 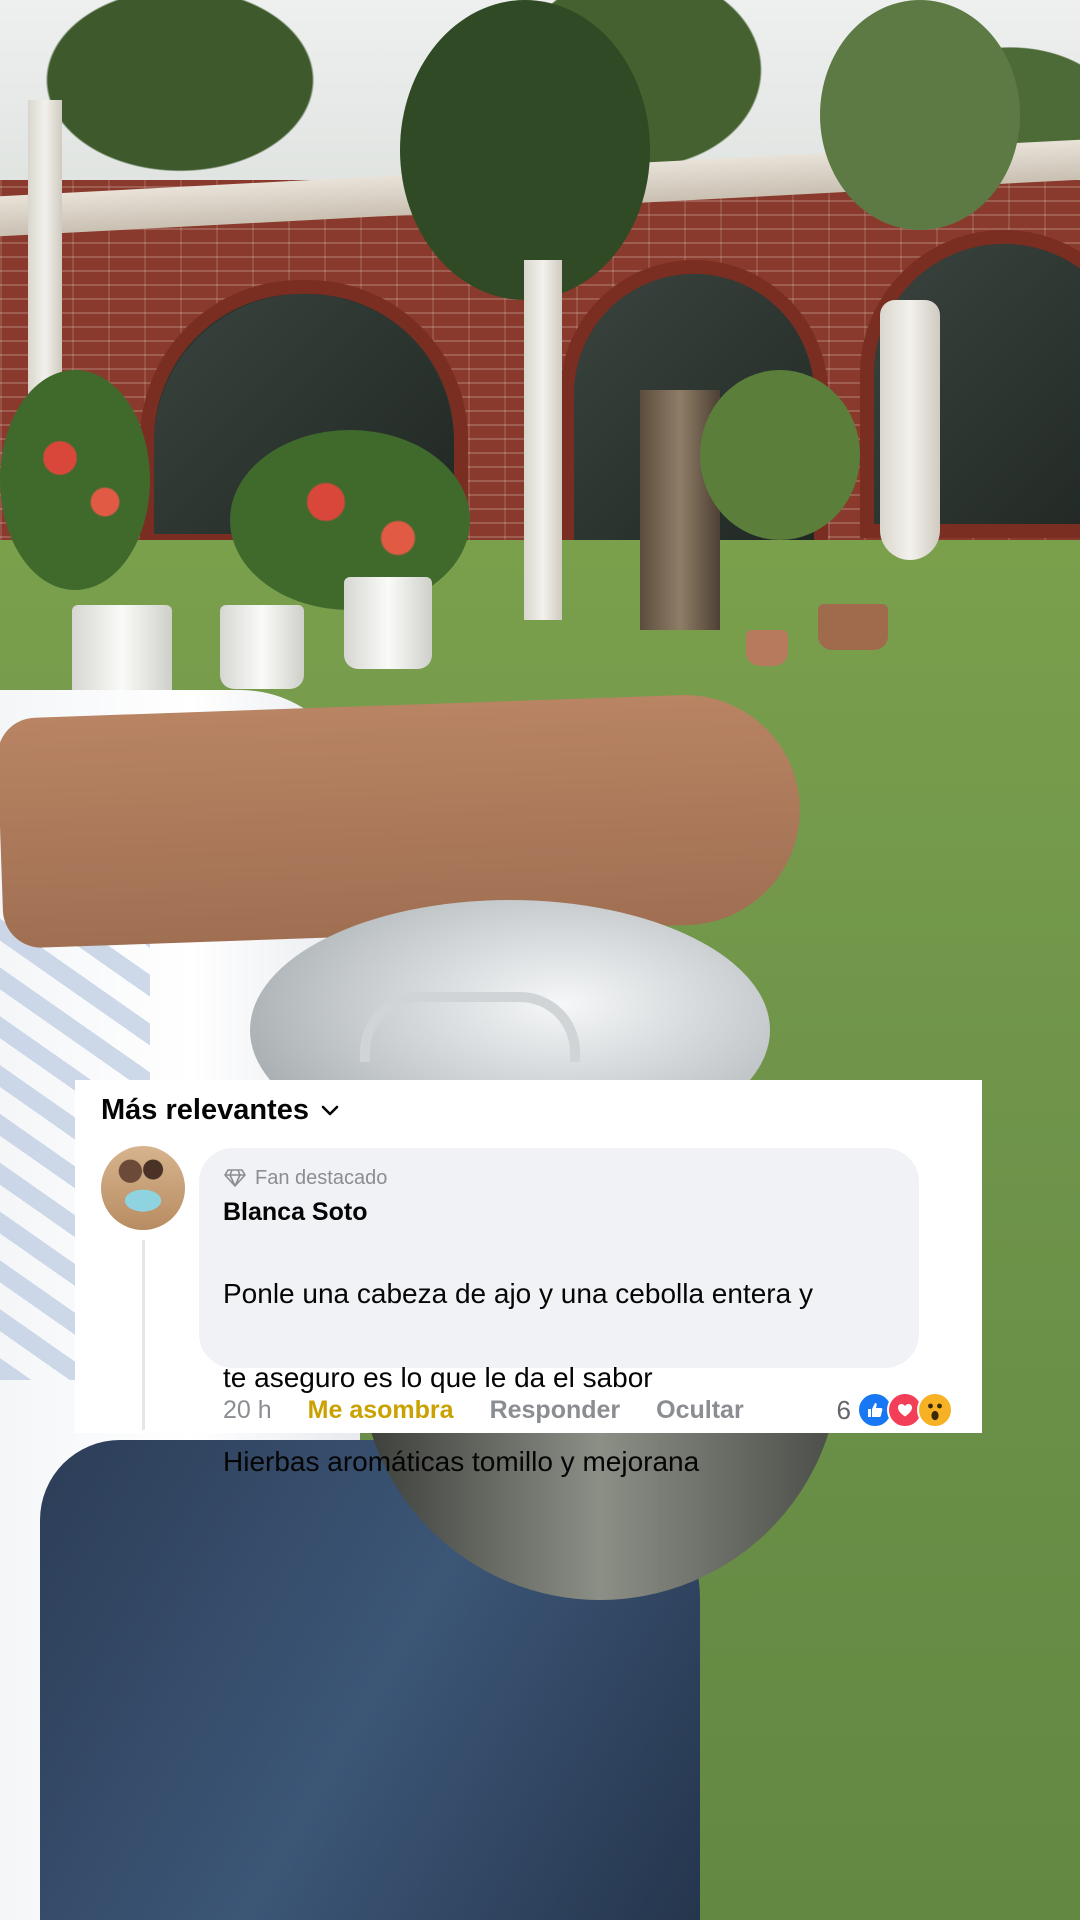 I want to click on comment-author: Blanca Soto, so click(x=559, y=1212).